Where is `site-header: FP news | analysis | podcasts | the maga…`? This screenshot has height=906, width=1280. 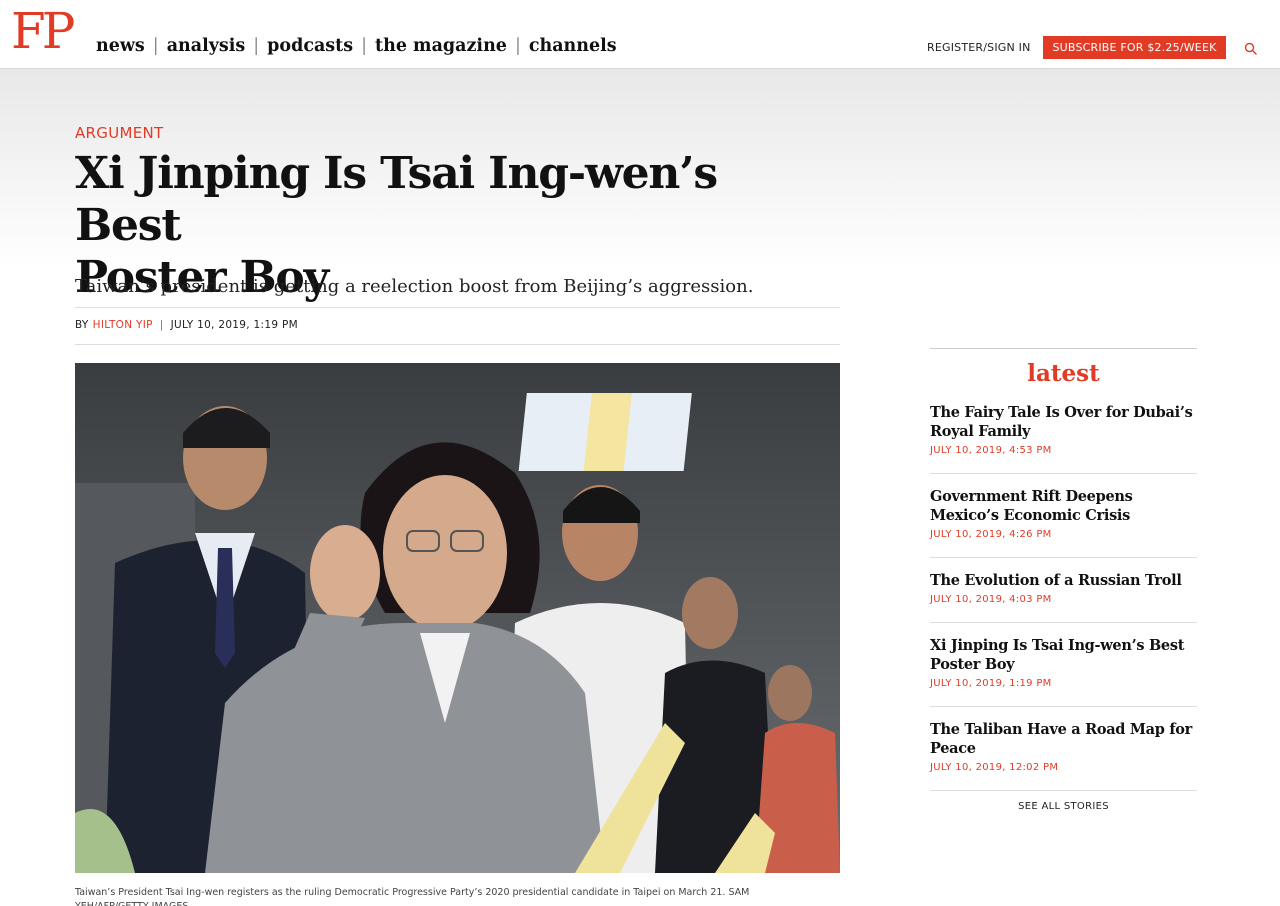 site-header: FP news | analysis | podcasts | the maga… is located at coordinates (640, 34).